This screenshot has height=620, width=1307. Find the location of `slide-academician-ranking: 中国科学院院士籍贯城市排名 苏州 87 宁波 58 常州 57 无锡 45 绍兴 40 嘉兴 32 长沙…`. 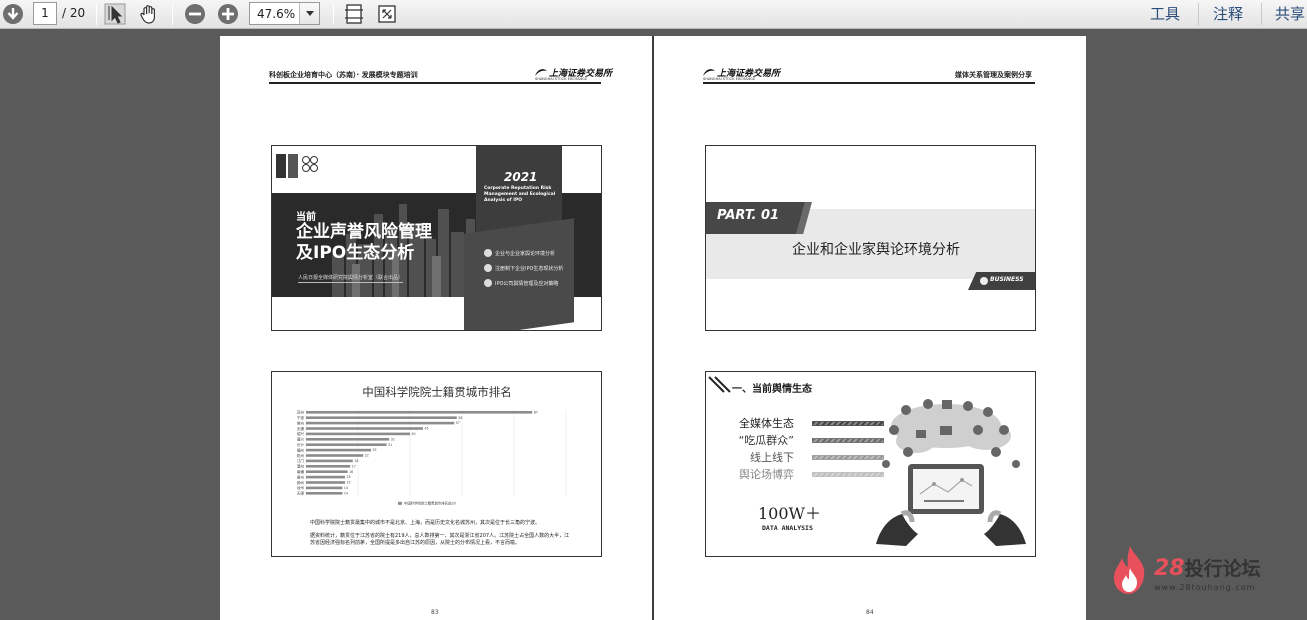

slide-academician-ranking: 中国科学院院士籍贯城市排名 苏州 87 宁波 58 常州 57 无锡 45 绍兴 40 嘉兴 32 长沙… is located at coordinates (436, 464).